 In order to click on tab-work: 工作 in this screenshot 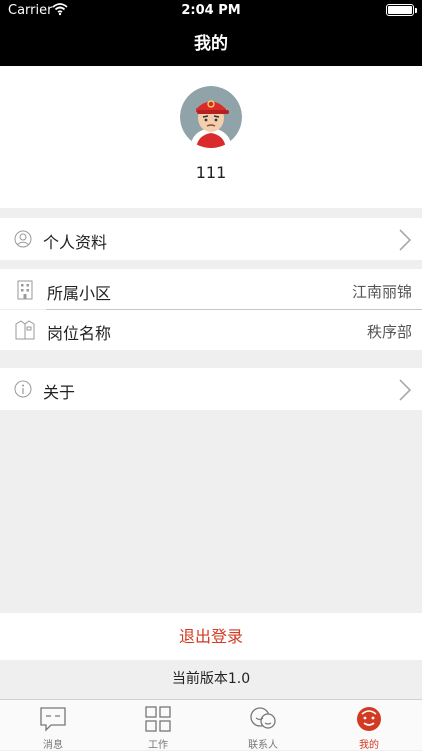, I will do `click(158, 725)`.